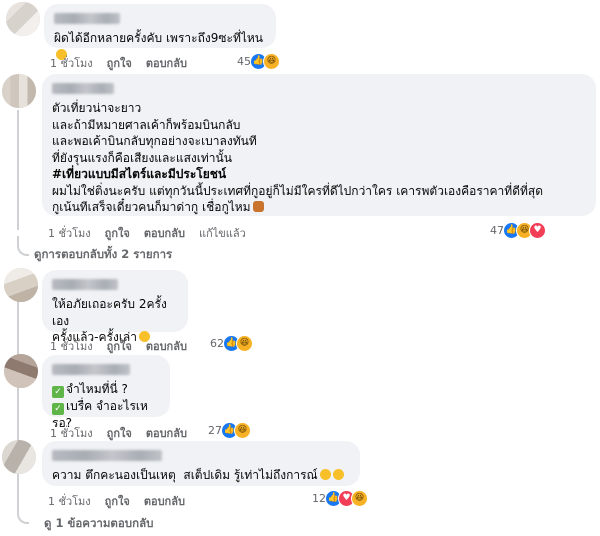 The height and width of the screenshot is (536, 600). What do you see at coordinates (217, 343) in the screenshot?
I see `reaction-count: 62` at bounding box center [217, 343].